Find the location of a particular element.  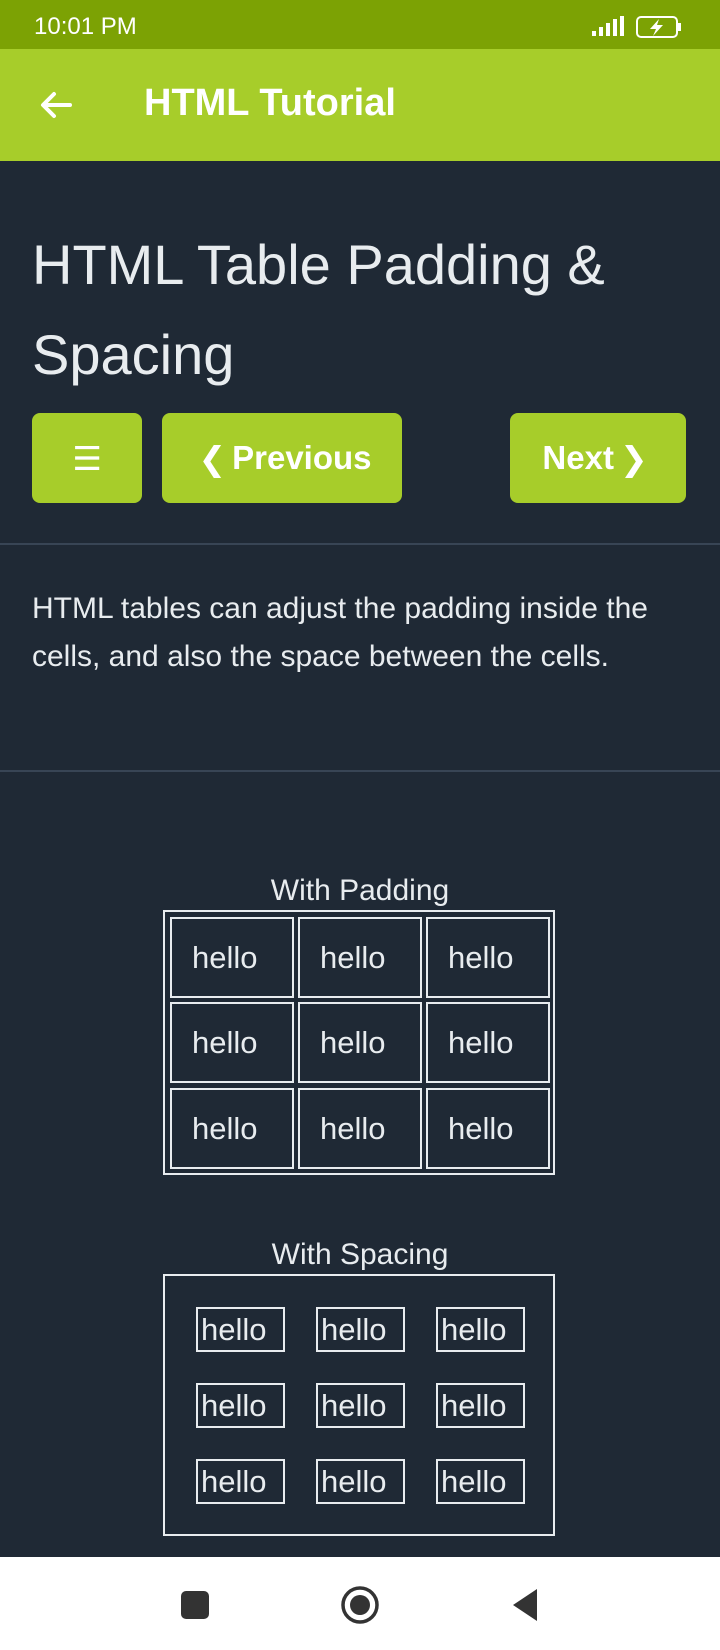

app-bar: HTML Tutorial is located at coordinates (360, 105).